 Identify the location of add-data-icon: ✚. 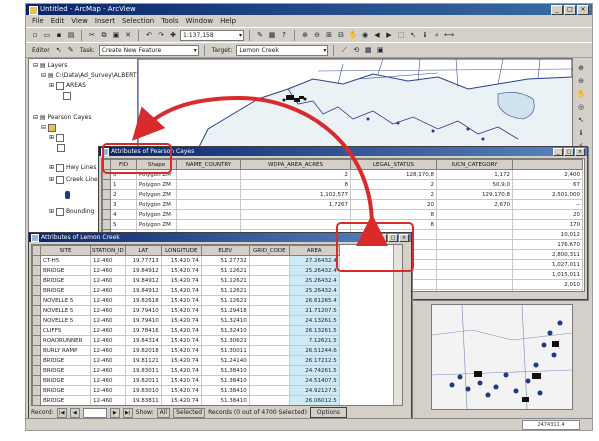
(173, 35).